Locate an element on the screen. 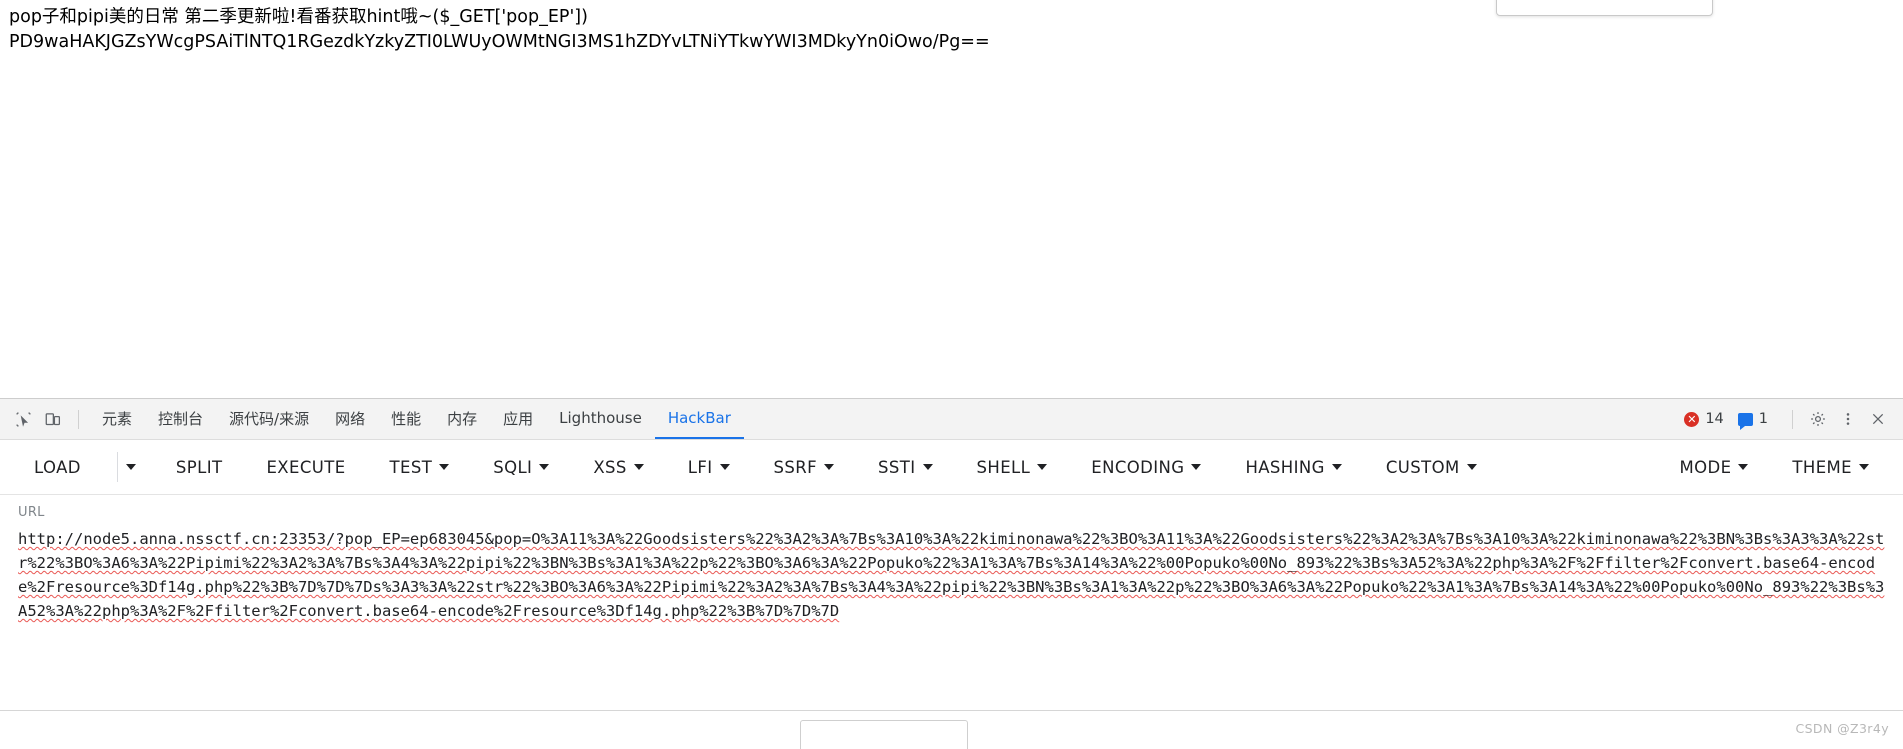 The image size is (1903, 749). hackbar-load-dropdown is located at coordinates (130, 467).